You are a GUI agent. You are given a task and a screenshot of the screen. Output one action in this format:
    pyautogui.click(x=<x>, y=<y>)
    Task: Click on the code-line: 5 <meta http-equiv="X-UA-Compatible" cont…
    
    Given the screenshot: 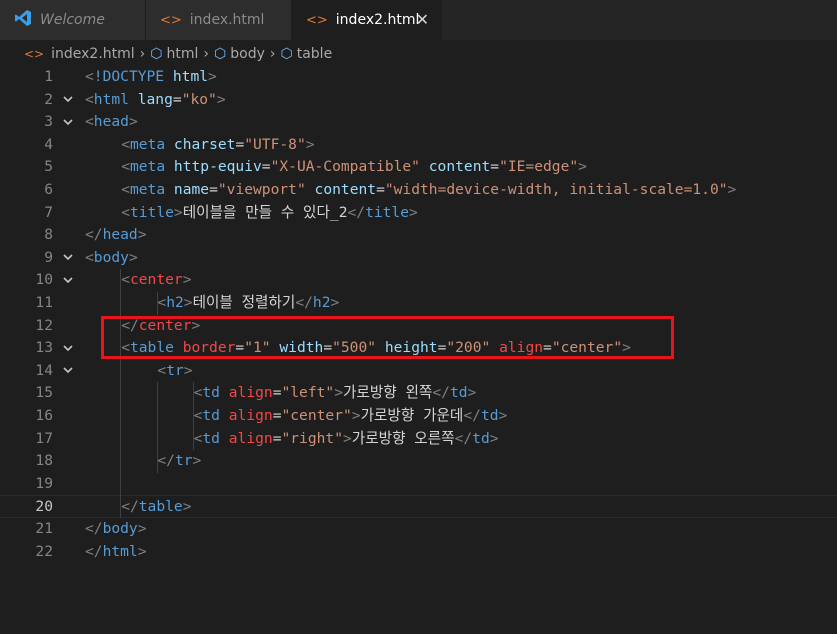 What is the action you would take?
    pyautogui.click(x=418, y=167)
    